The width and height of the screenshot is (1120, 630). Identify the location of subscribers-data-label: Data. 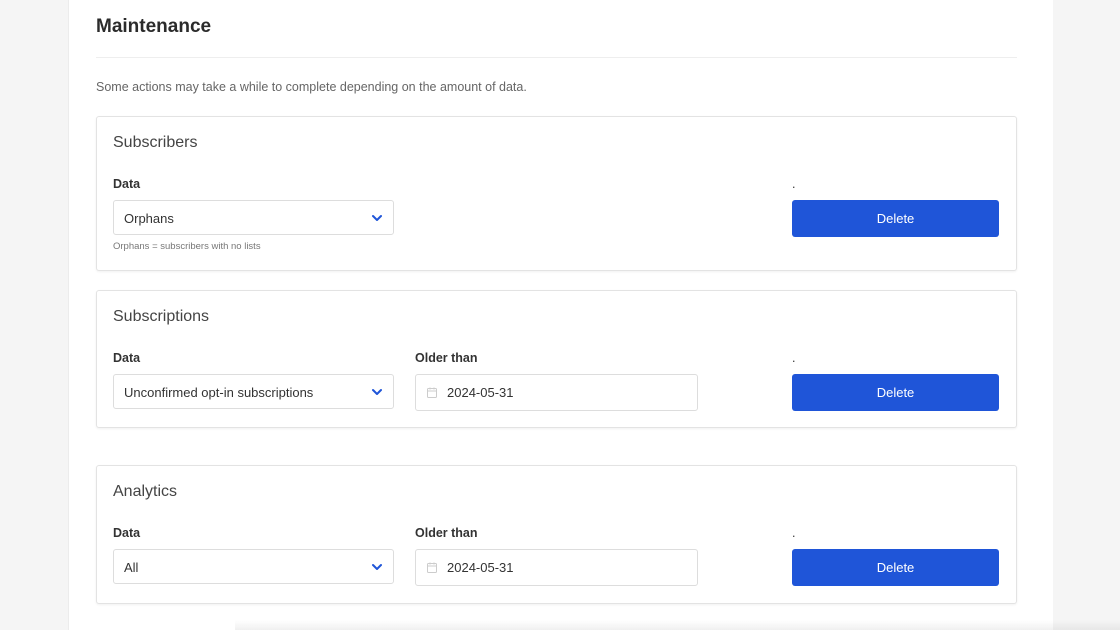
(127, 184).